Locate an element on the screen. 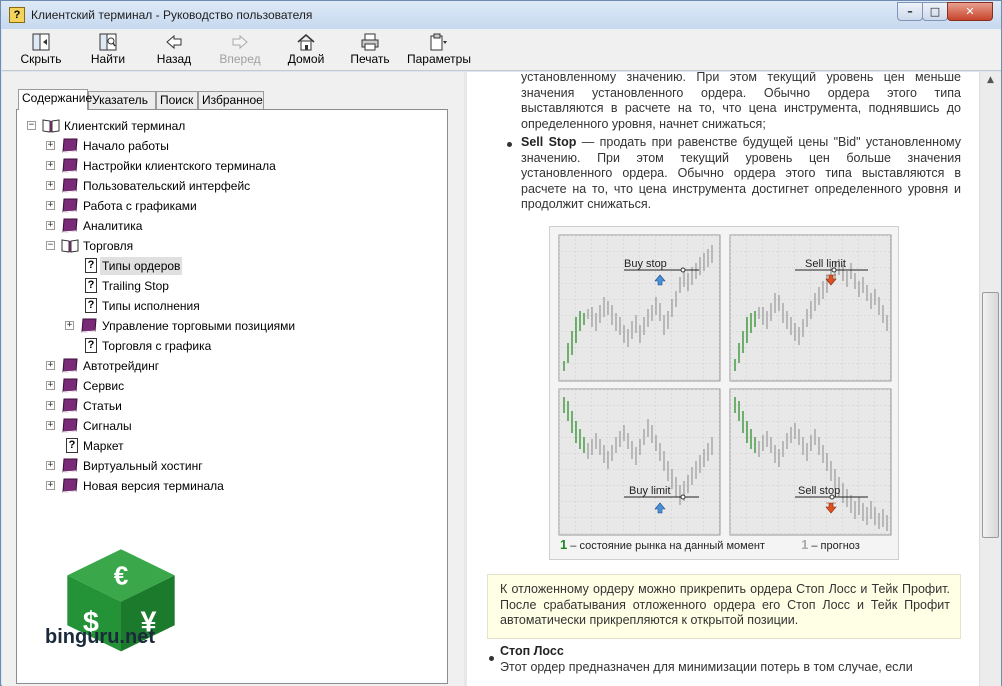 Image resolution: width=1002 pixels, height=686 pixels. print-button: Печать is located at coordinates (370, 50).